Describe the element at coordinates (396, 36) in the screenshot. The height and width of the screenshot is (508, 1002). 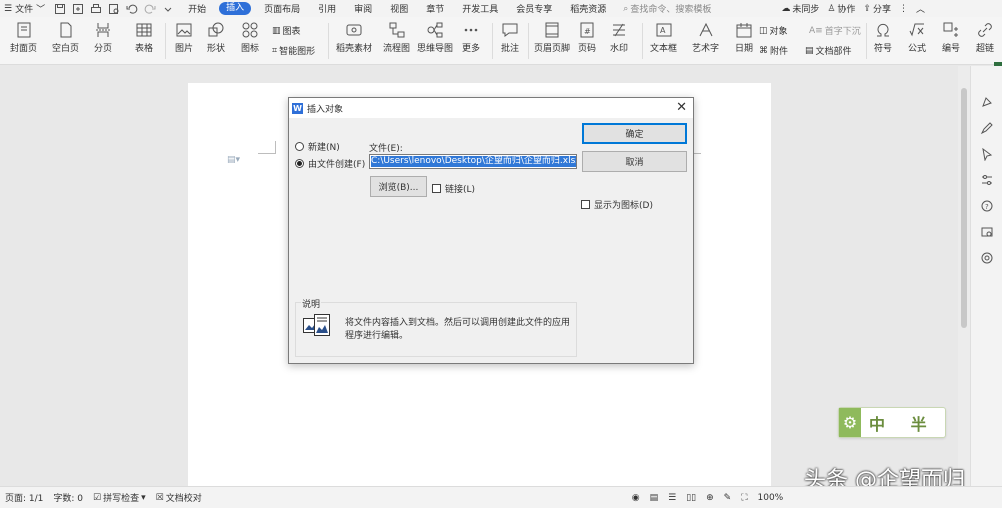
I see `ribbon-flowchart: 流程图` at that location.